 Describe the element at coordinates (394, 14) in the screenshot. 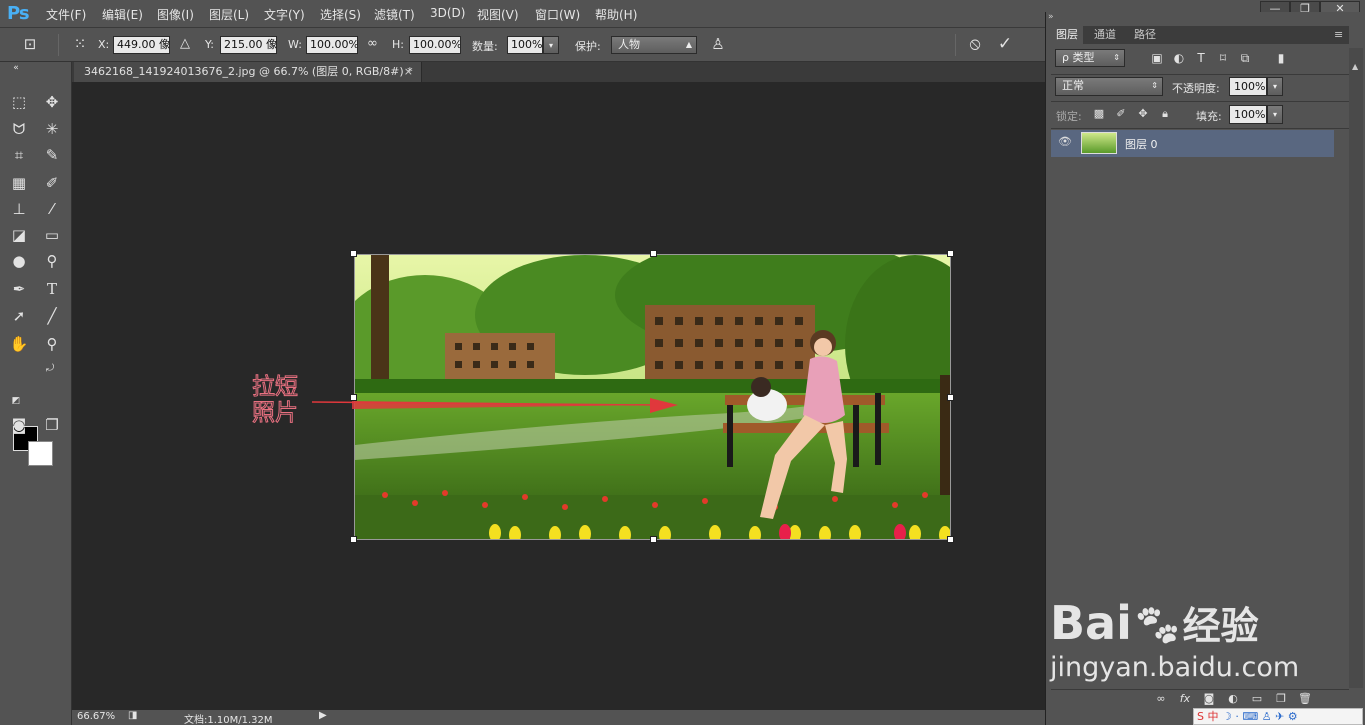

I see `menu-filter: 滤镜(T)` at that location.